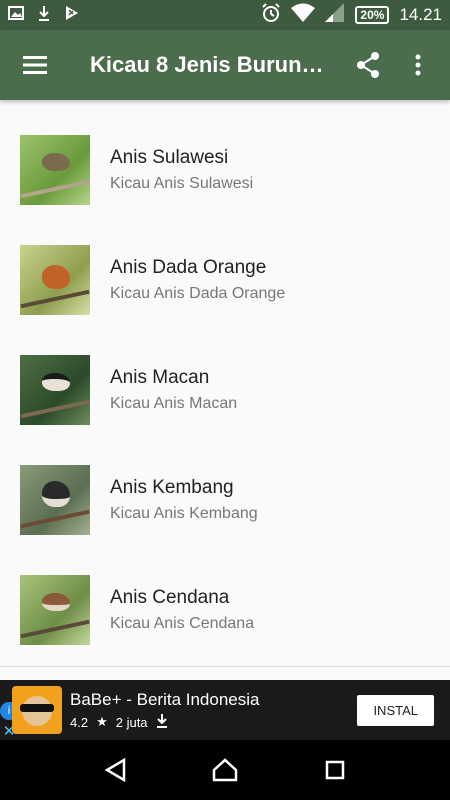 The image size is (450, 800). What do you see at coordinates (225, 280) in the screenshot?
I see `list-item: Anis Dada Orange Kicau Anis Dada Orange` at bounding box center [225, 280].